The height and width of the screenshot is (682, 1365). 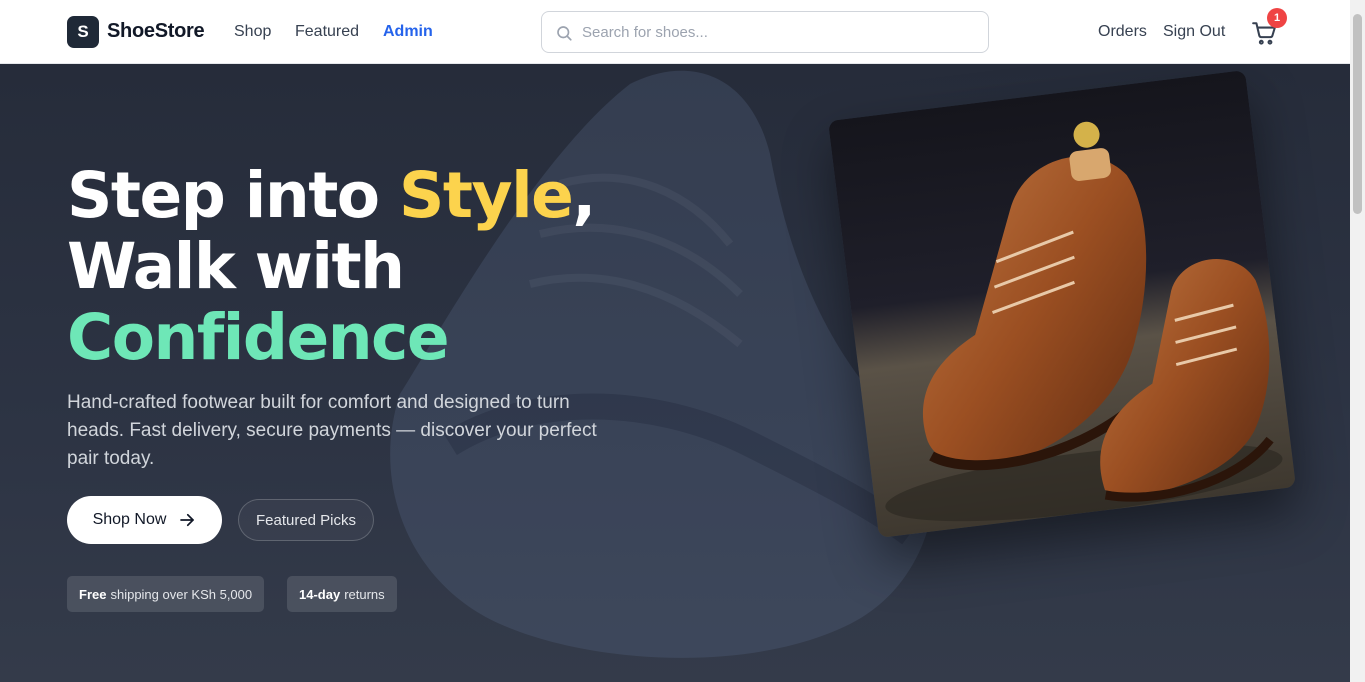 What do you see at coordinates (83, 32) in the screenshot?
I see `logo-icon: S` at bounding box center [83, 32].